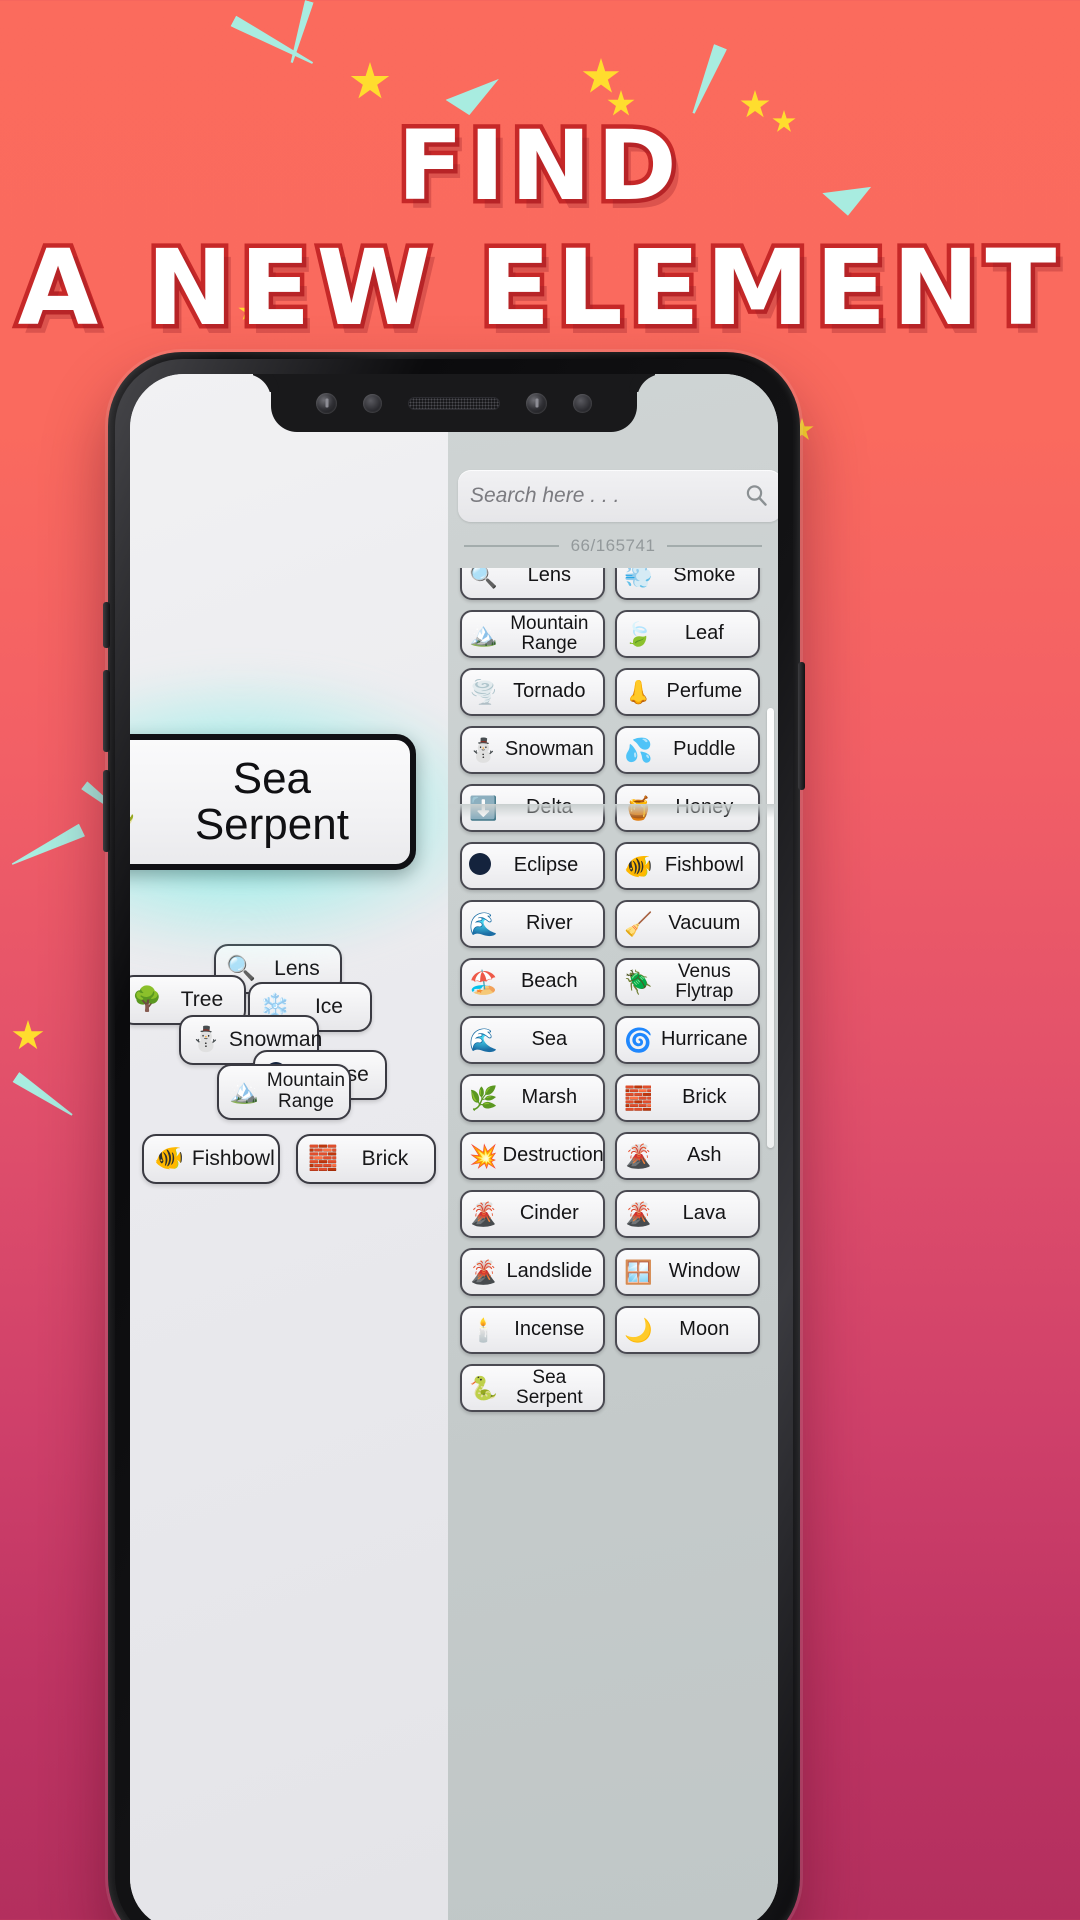 This screenshot has height=1920, width=1080. I want to click on element-card-mountain-range: 🏔️ Mountain Range, so click(532, 634).